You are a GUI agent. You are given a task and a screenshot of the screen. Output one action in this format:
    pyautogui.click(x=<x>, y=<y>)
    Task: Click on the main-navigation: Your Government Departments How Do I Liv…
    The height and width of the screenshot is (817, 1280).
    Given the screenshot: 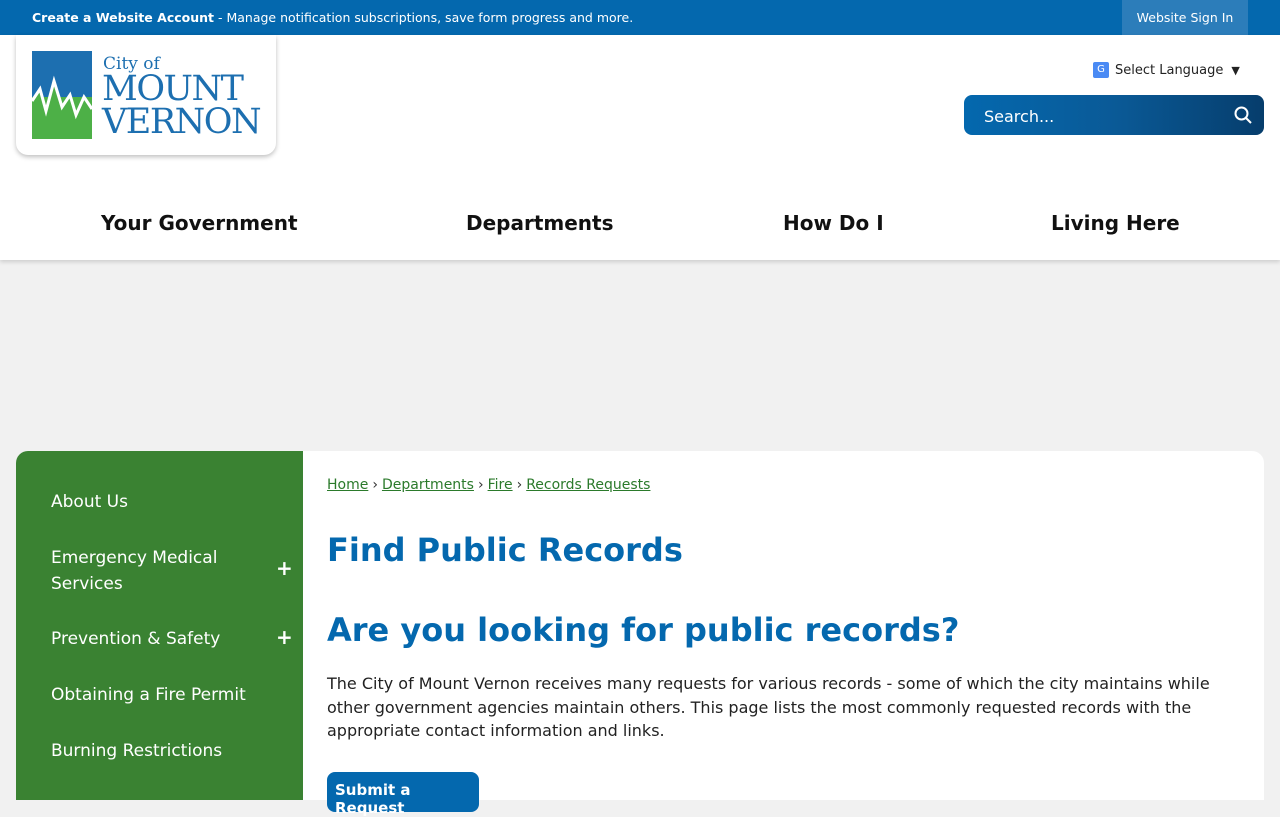 What is the action you would take?
    pyautogui.click(x=640, y=225)
    